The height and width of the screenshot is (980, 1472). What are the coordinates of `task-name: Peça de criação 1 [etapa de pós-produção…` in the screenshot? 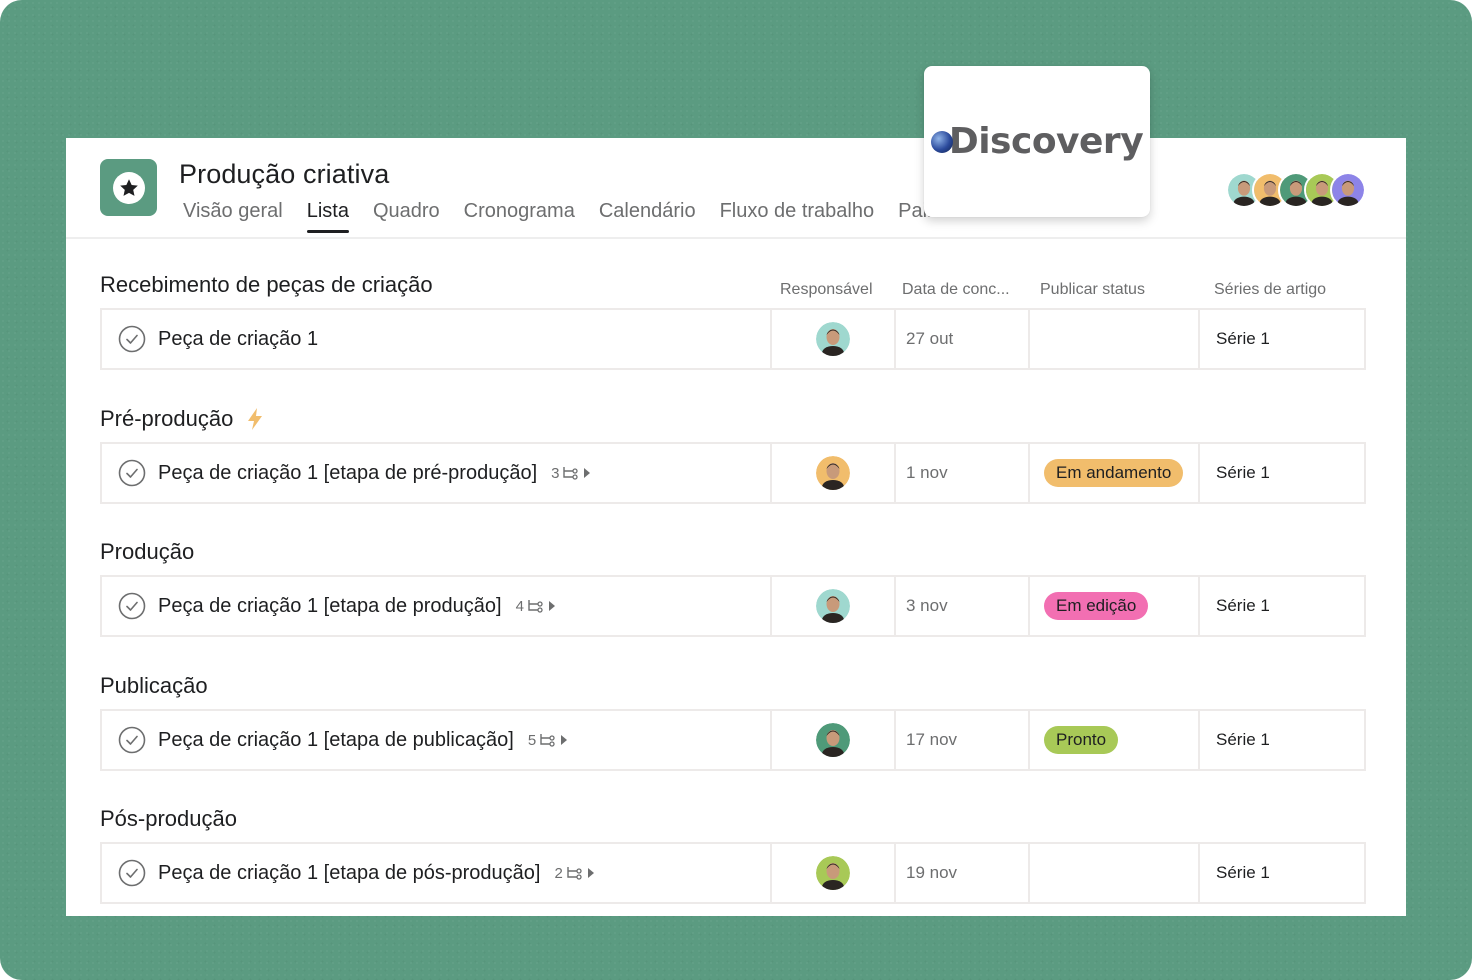 It's located at (349, 873).